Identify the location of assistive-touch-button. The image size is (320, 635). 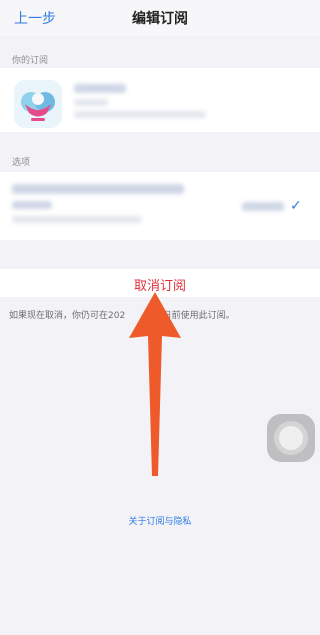
(291, 438).